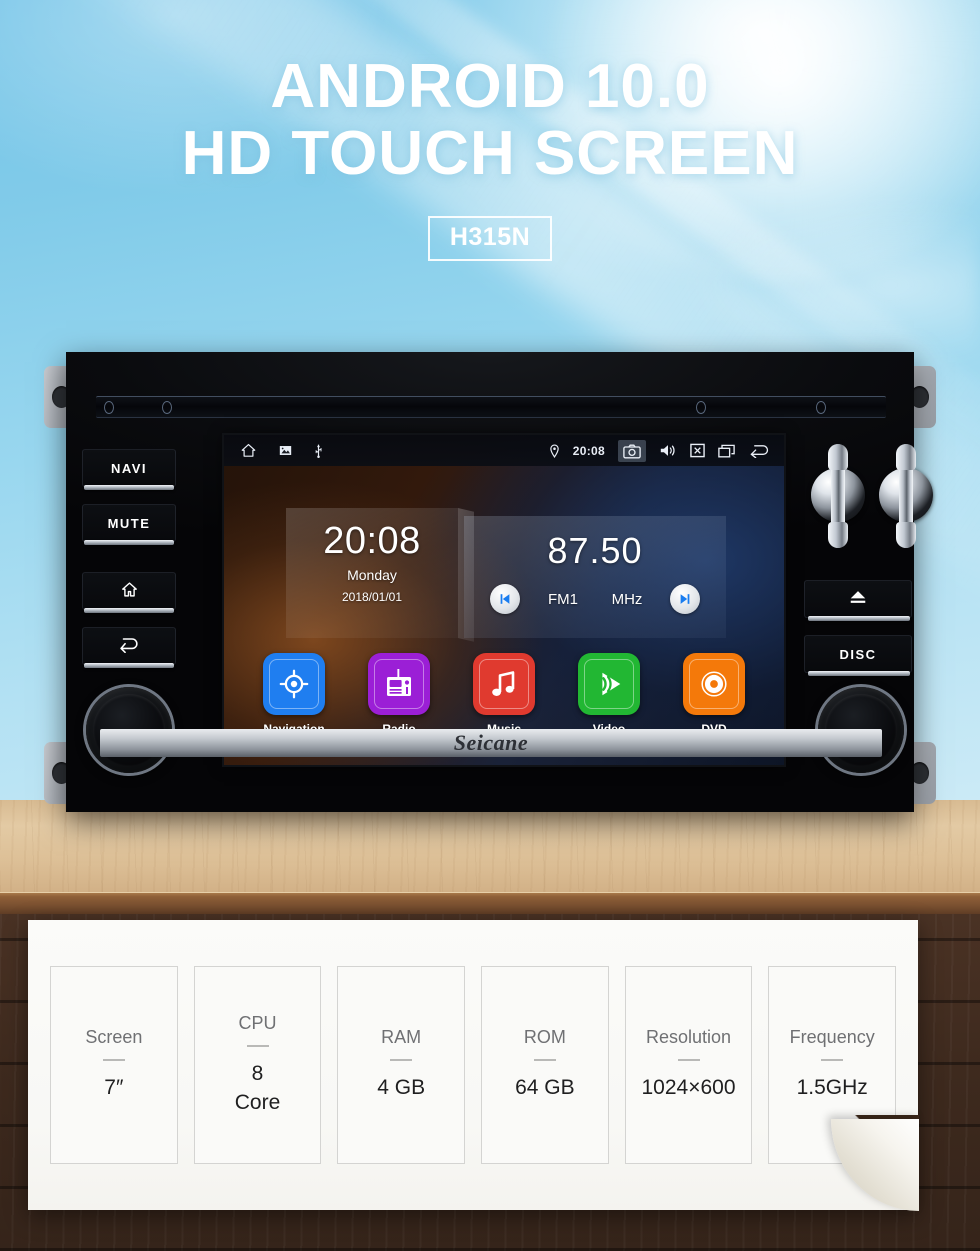 The height and width of the screenshot is (1251, 980). Describe the element at coordinates (490, 153) in the screenshot. I see `hero-headline-2: HD TOUCH SCREEN` at that location.